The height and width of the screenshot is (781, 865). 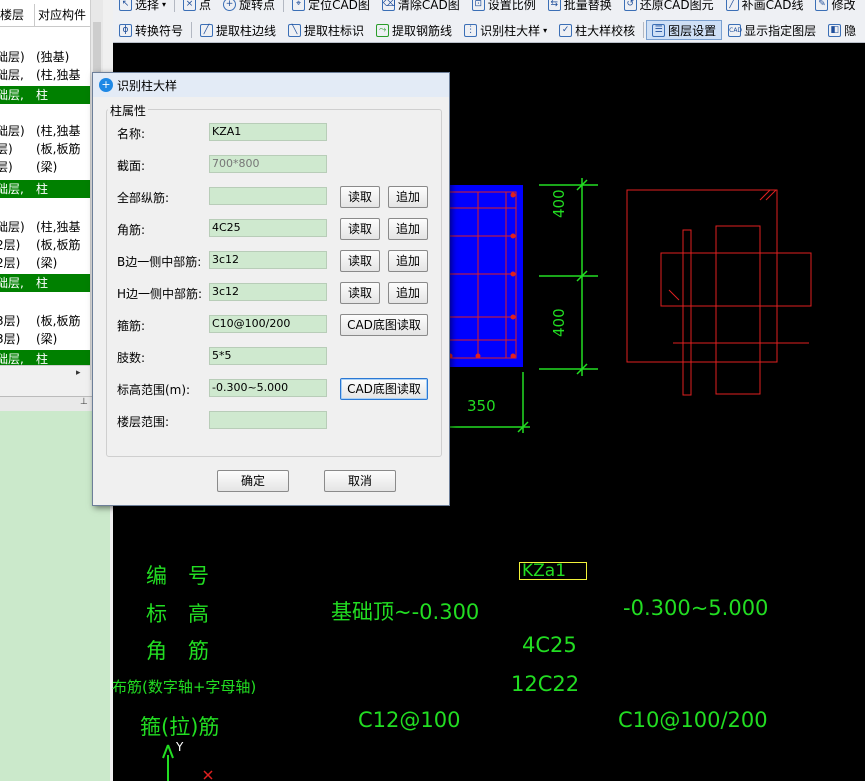 What do you see at coordinates (177, 576) in the screenshot?
I see `label-code: 编 号` at bounding box center [177, 576].